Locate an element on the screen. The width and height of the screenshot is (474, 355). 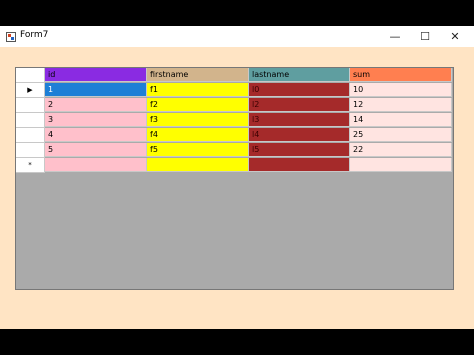
cell-firstname: f5 is located at coordinates (198, 150).